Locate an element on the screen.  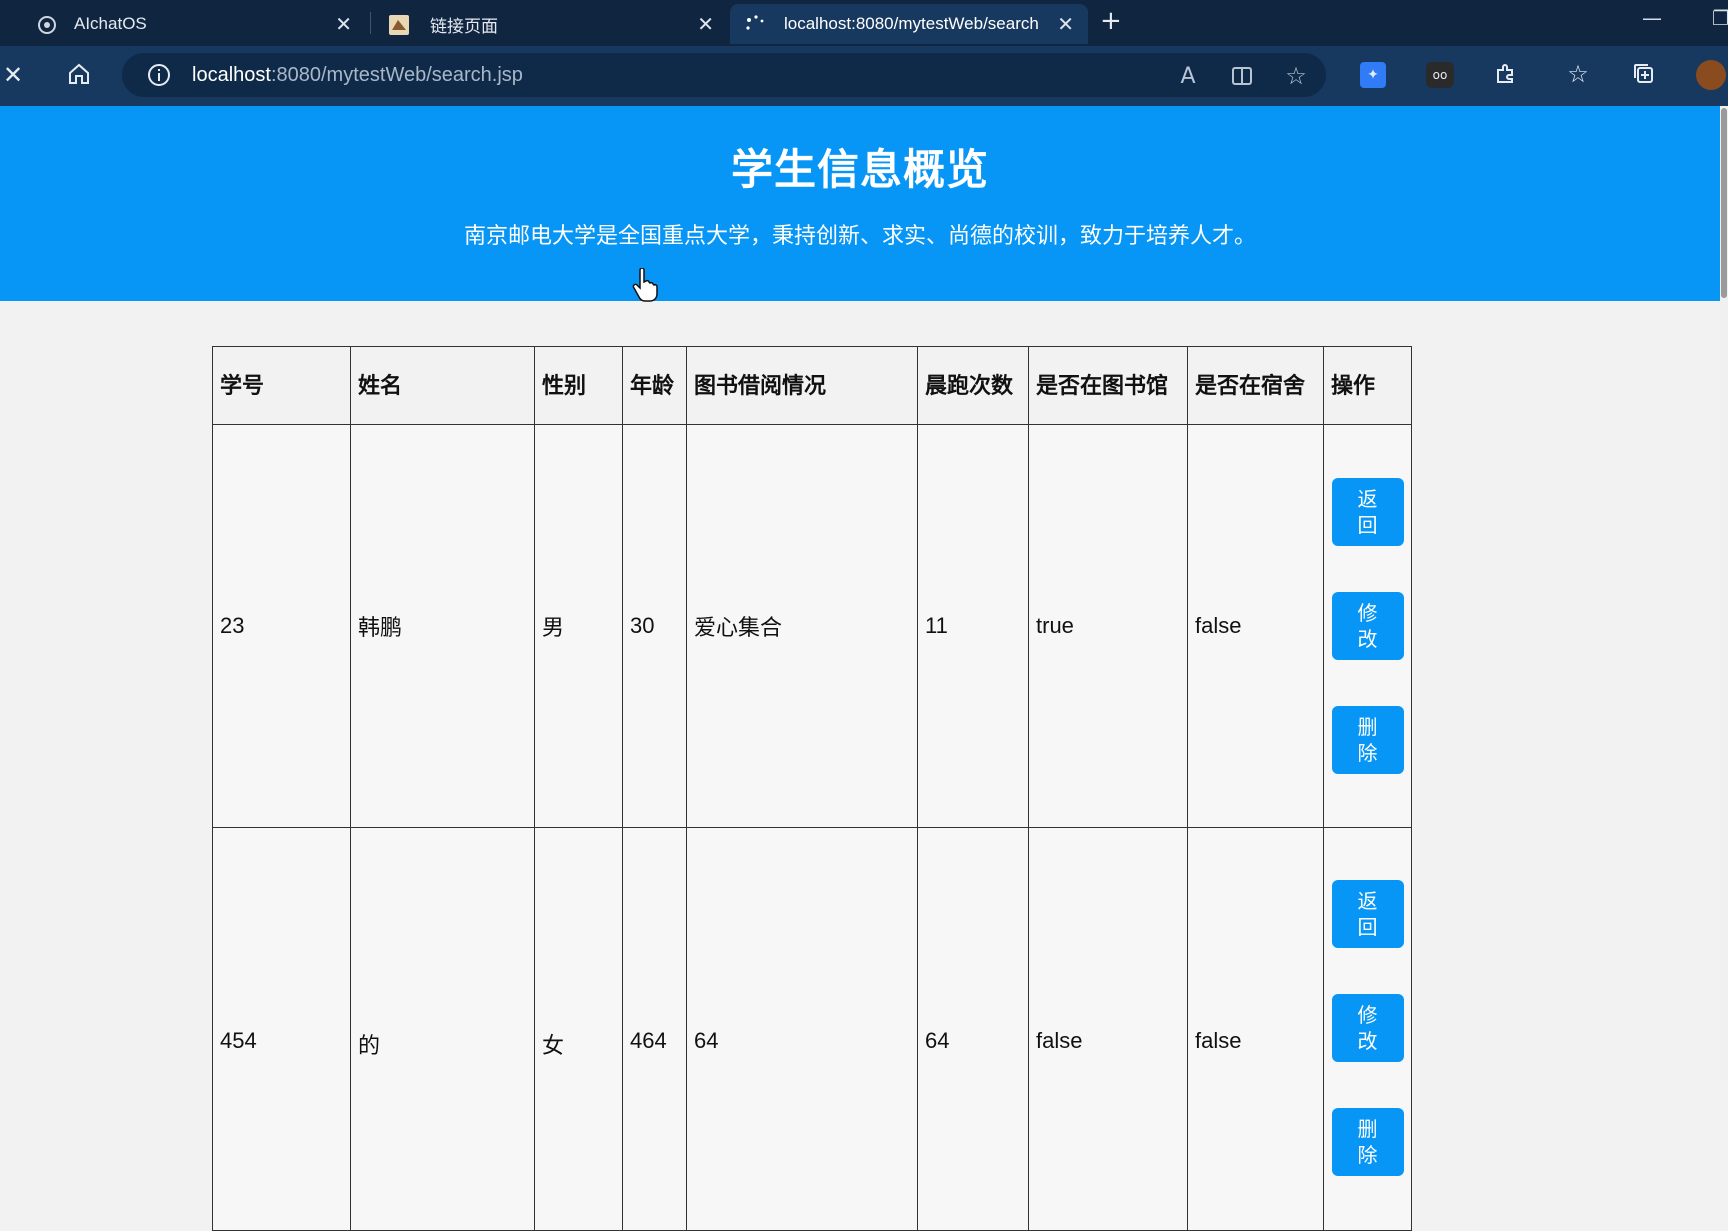
extension-blue-icon: ✦ is located at coordinates (1373, 75).